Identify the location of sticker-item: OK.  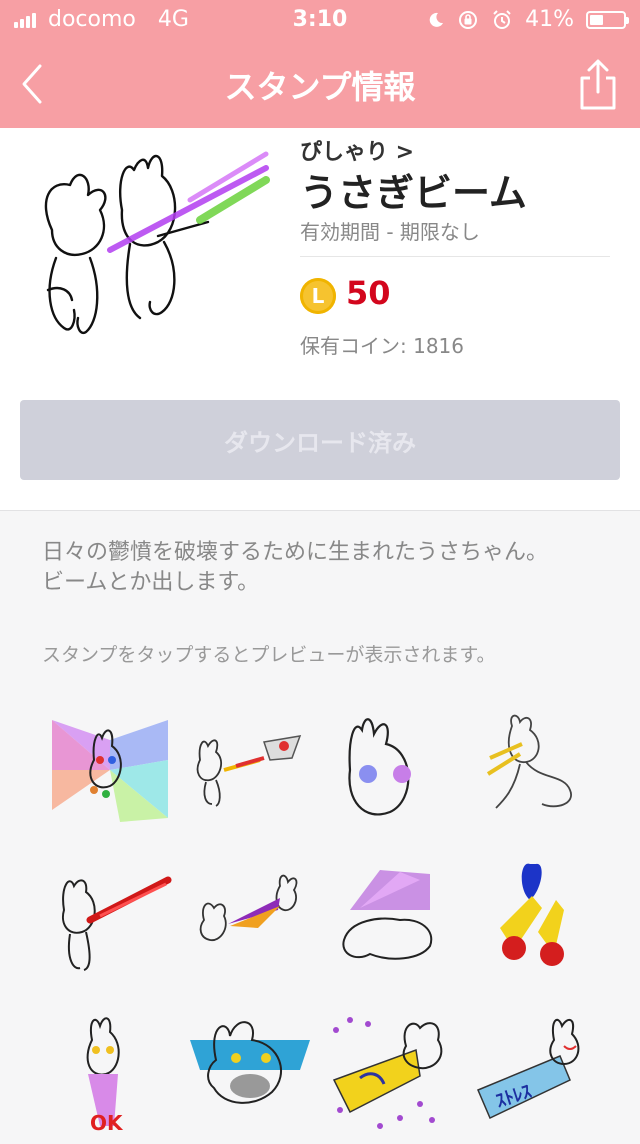
(110, 1070).